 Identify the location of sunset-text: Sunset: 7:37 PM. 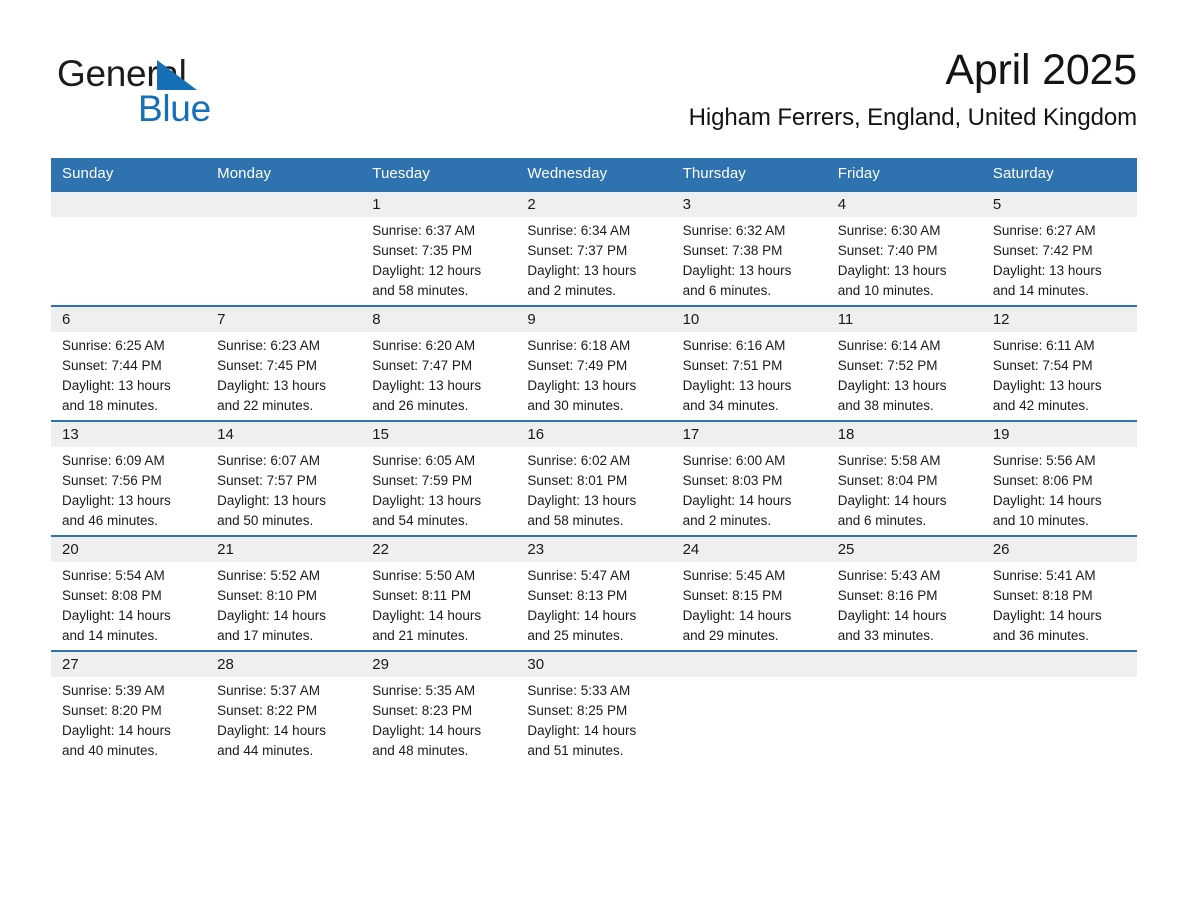
(577, 250).